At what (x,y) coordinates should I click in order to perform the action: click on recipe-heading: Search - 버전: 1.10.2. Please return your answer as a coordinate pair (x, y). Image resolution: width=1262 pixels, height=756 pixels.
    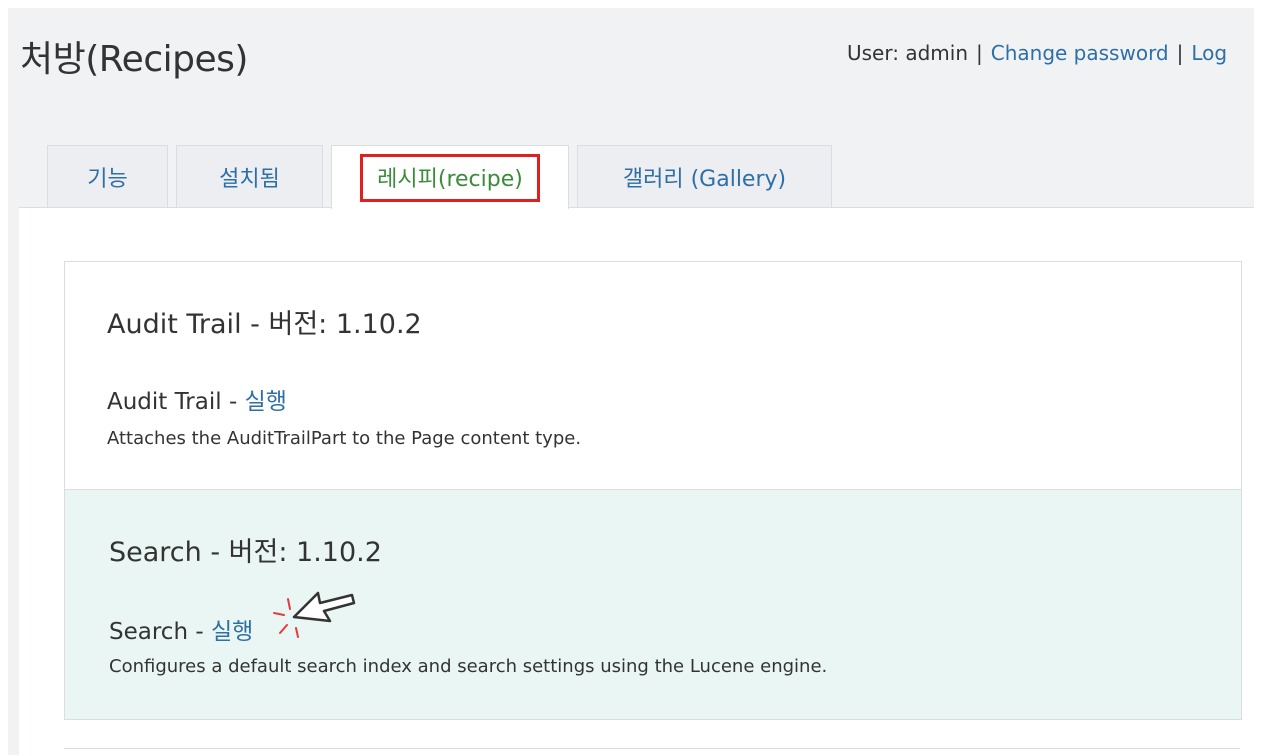
    Looking at the image, I should click on (245, 552).